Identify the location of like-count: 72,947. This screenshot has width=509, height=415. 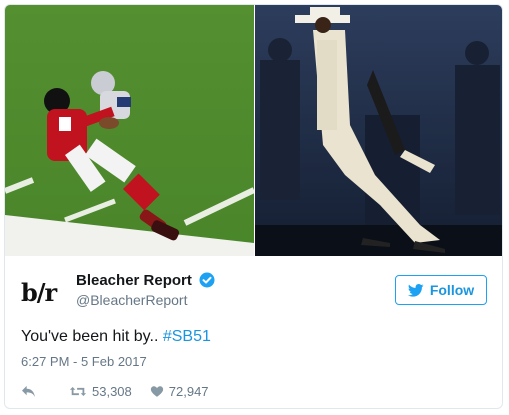
(188, 391).